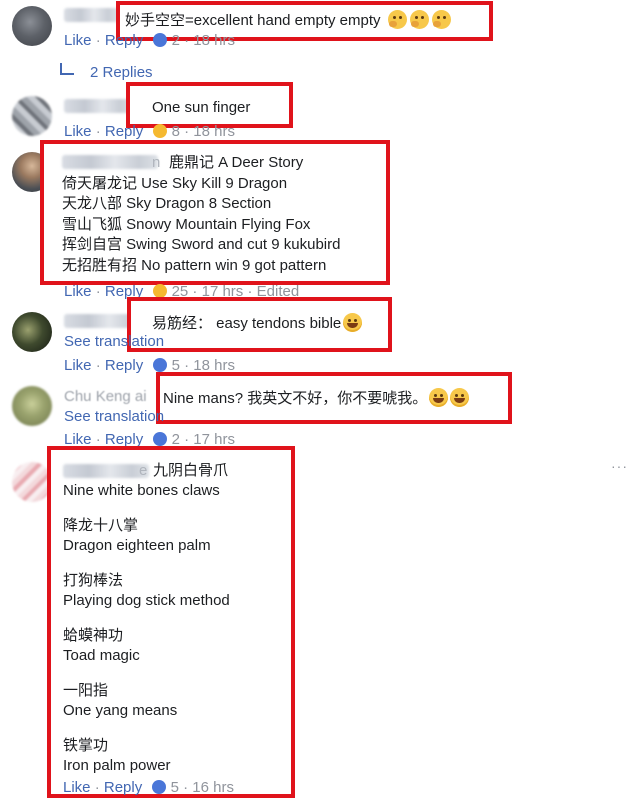  What do you see at coordinates (86, 690) in the screenshot?
I see `comment-line: 一阳指` at bounding box center [86, 690].